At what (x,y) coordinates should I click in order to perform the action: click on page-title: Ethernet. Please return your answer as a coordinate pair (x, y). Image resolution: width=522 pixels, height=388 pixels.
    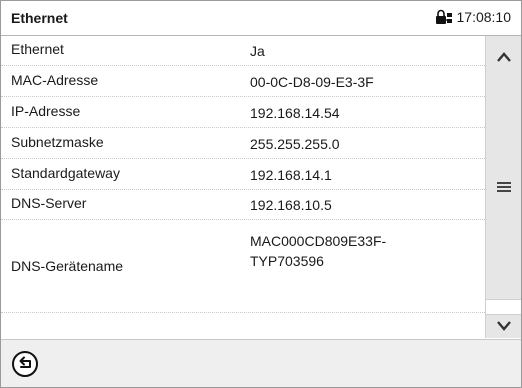
    Looking at the image, I should click on (39, 18).